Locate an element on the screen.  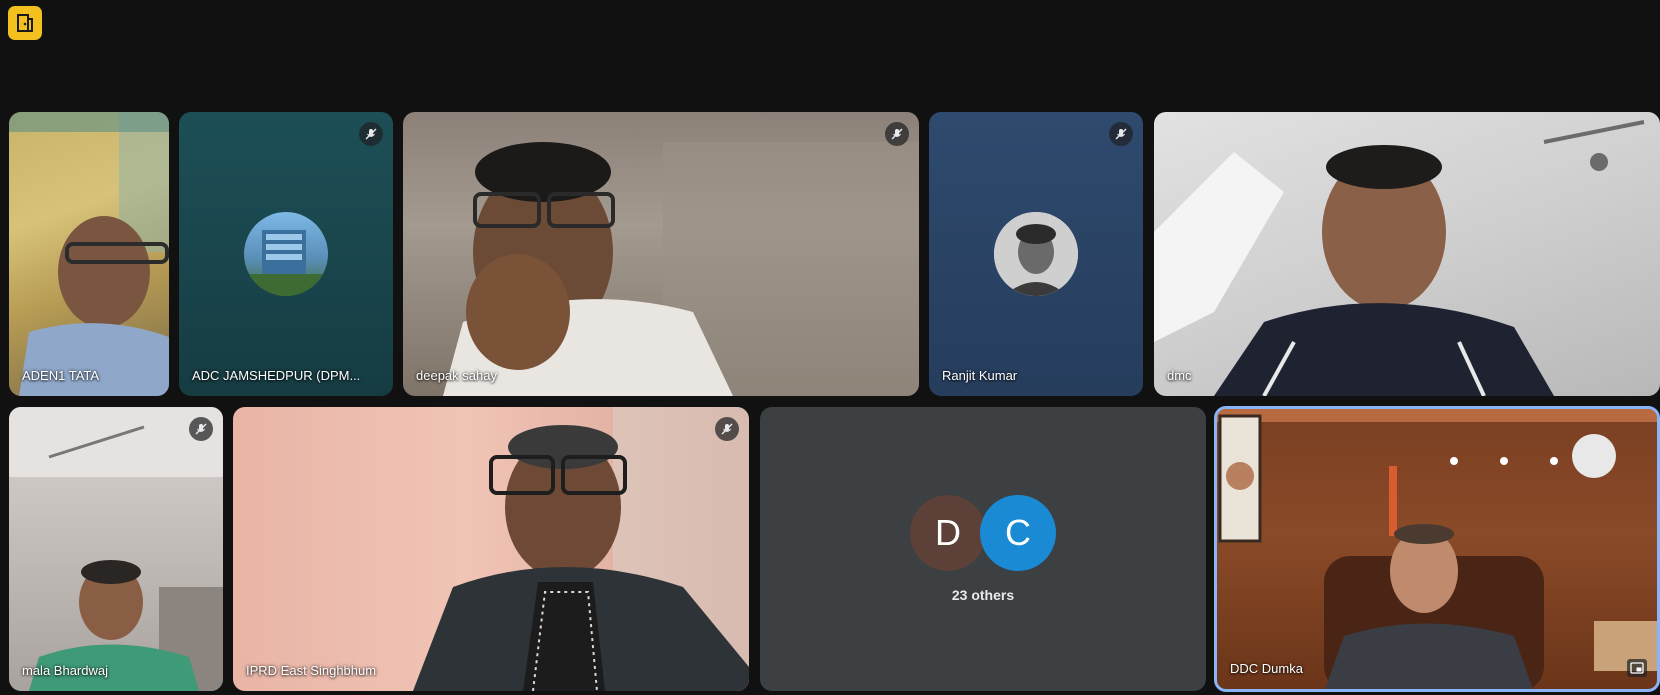
avatar-letter: D is located at coordinates (948, 532).